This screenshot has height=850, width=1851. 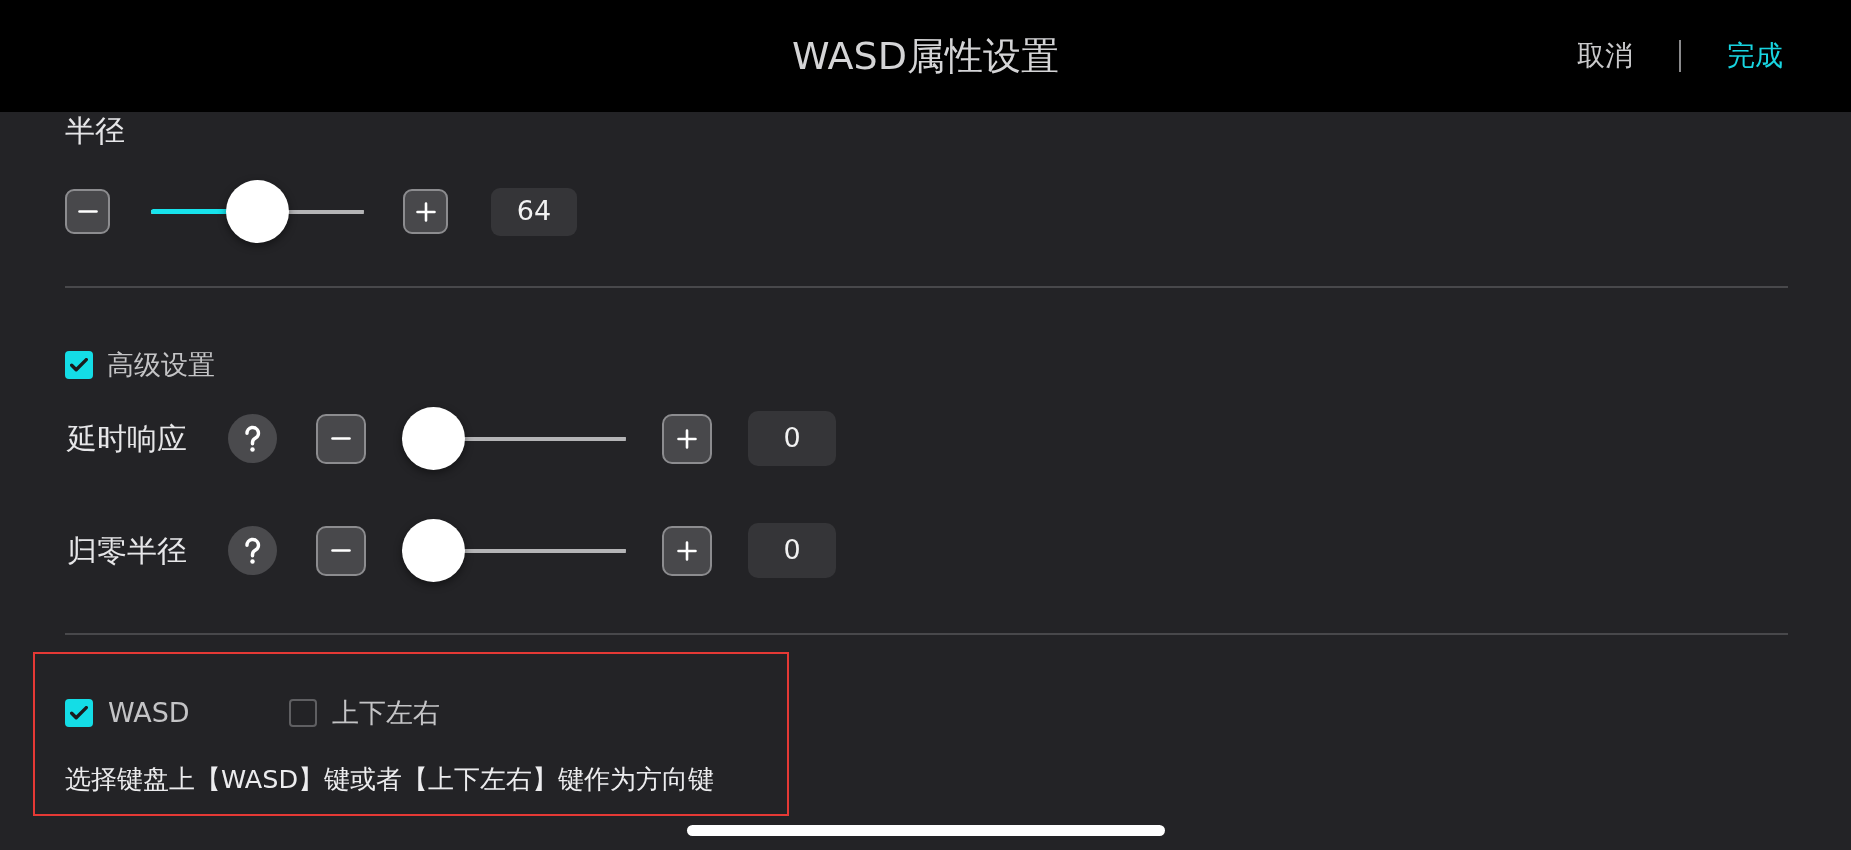 What do you see at coordinates (534, 211) in the screenshot?
I see `value-field: 64` at bounding box center [534, 211].